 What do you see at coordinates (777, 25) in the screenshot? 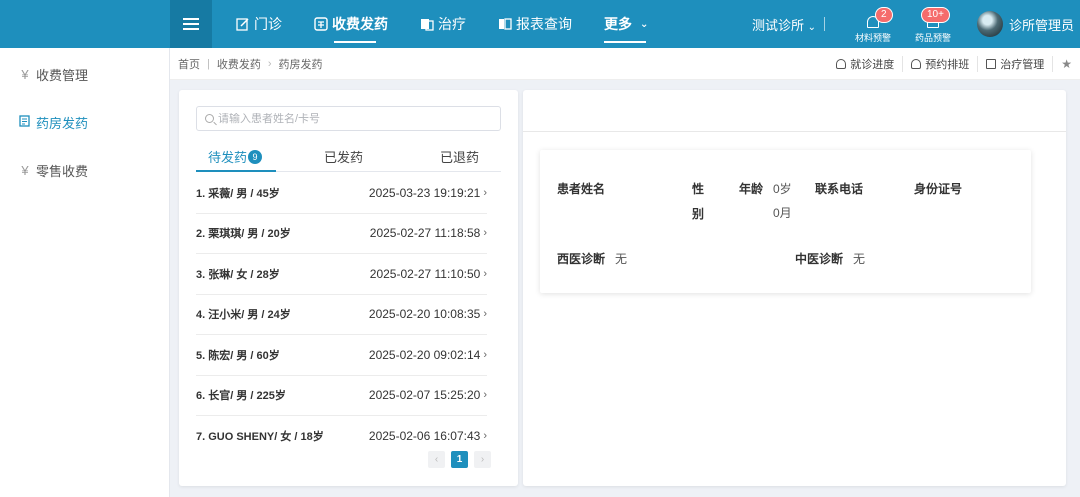
I see `clinic-name: 测试诊所` at bounding box center [777, 25].